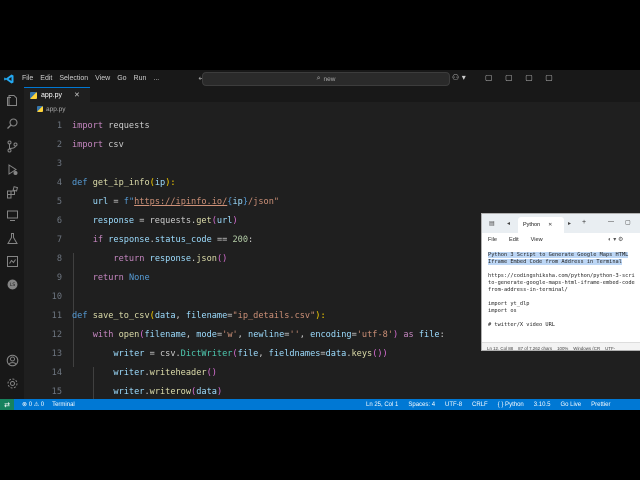  Describe the element at coordinates (12, 100) in the screenshot. I see `explorer-icon` at that location.